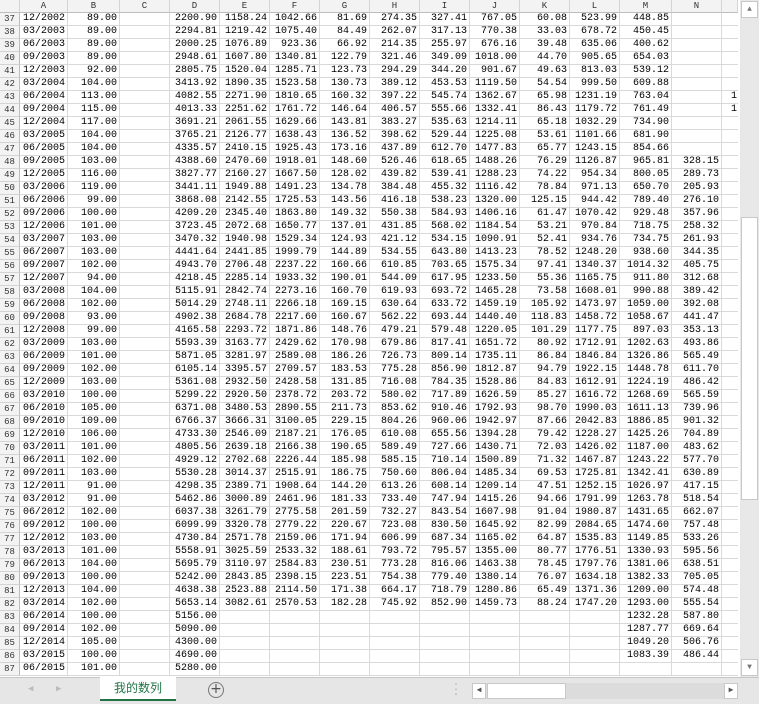 Image resolution: width=759 pixels, height=704 pixels. What do you see at coordinates (646, 240) in the screenshot?
I see `cell: 734.75` at bounding box center [646, 240].